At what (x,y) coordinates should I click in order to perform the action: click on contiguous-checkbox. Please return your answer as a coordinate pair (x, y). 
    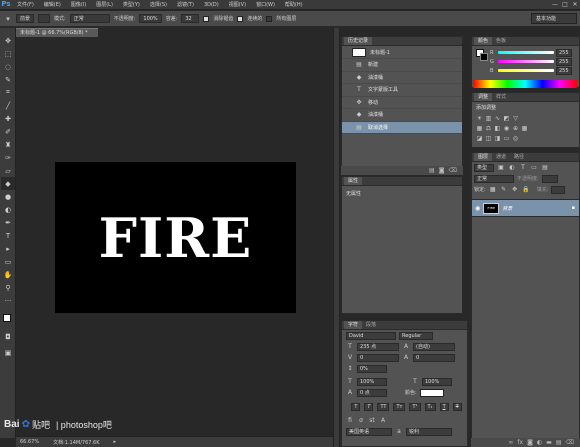
    Looking at the image, I should click on (240, 18).